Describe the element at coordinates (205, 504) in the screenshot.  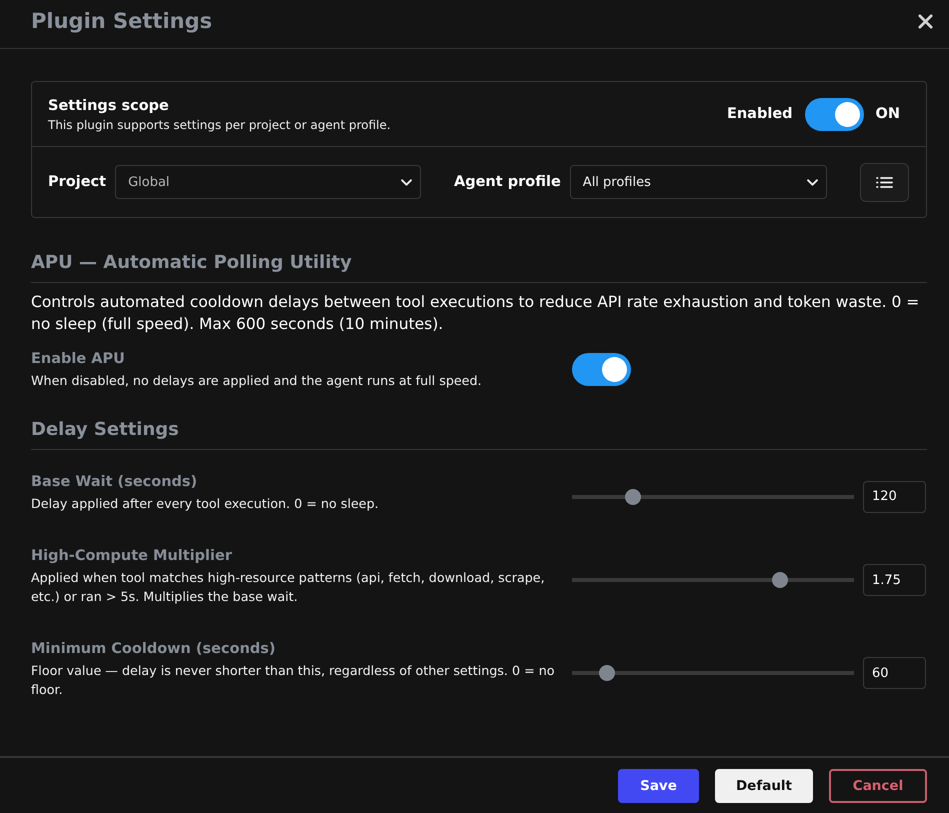
I see `setting-description: Delay applied after every tool execution. 0 = no sleep.` at that location.